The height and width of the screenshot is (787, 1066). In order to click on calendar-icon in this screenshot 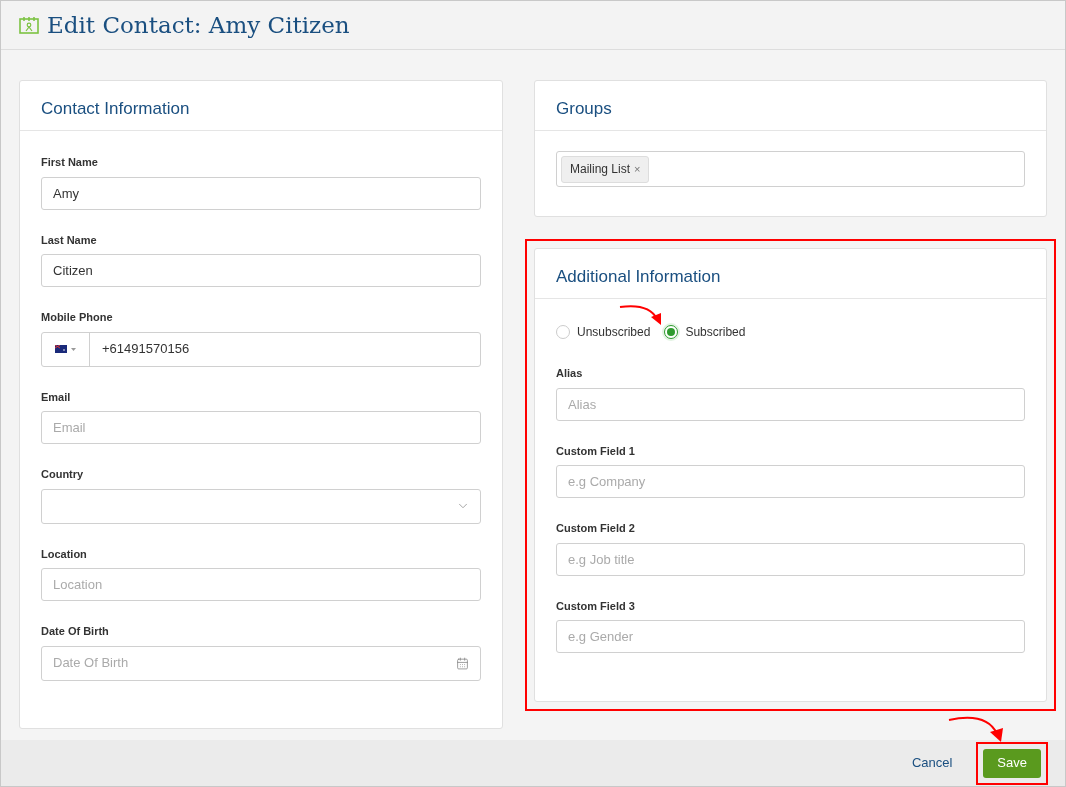, I will do `click(462, 663)`.